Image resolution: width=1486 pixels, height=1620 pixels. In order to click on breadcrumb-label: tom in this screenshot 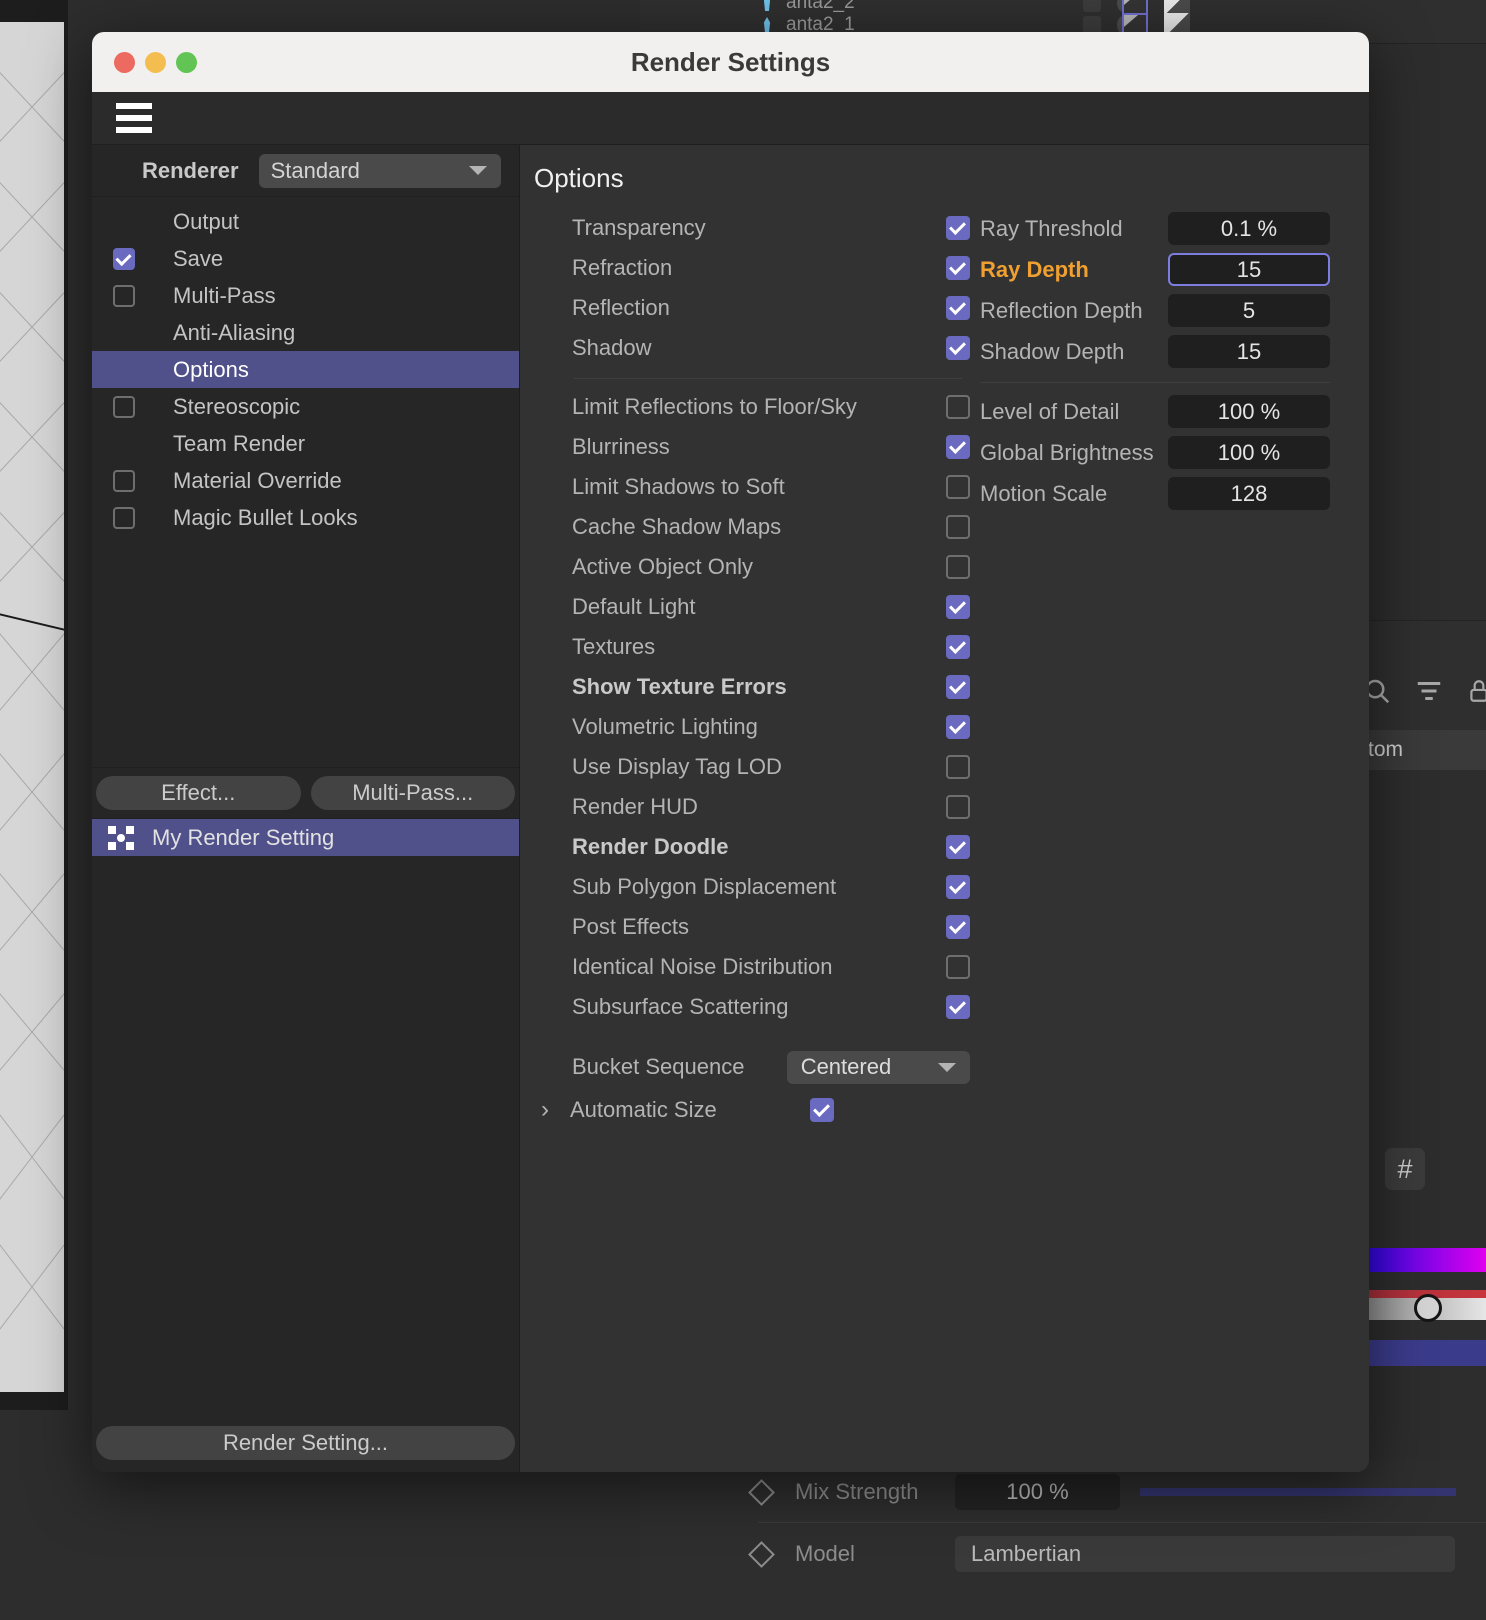, I will do `click(1386, 749)`.